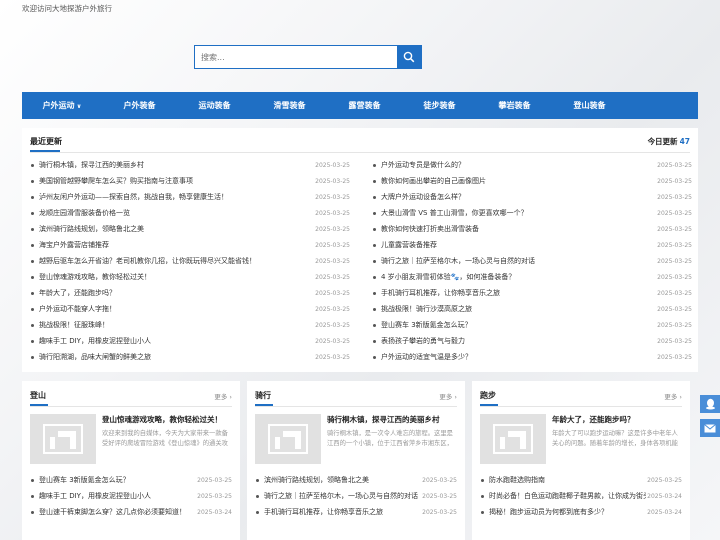 The image size is (720, 540). What do you see at coordinates (567, 512) in the screenshot?
I see `article-title: 揭秘！跑步运动员为何都到底有多少？` at bounding box center [567, 512].